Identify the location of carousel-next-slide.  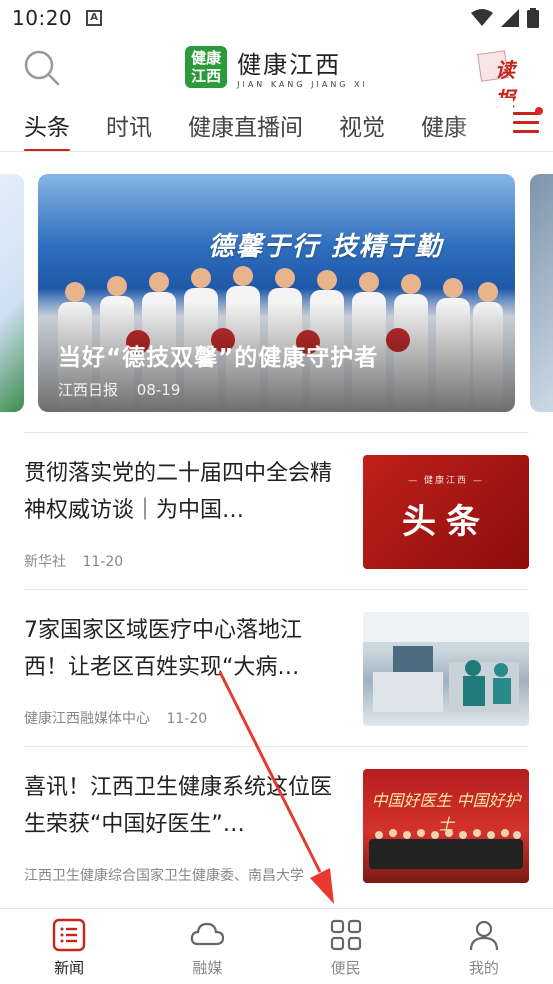
(541, 293).